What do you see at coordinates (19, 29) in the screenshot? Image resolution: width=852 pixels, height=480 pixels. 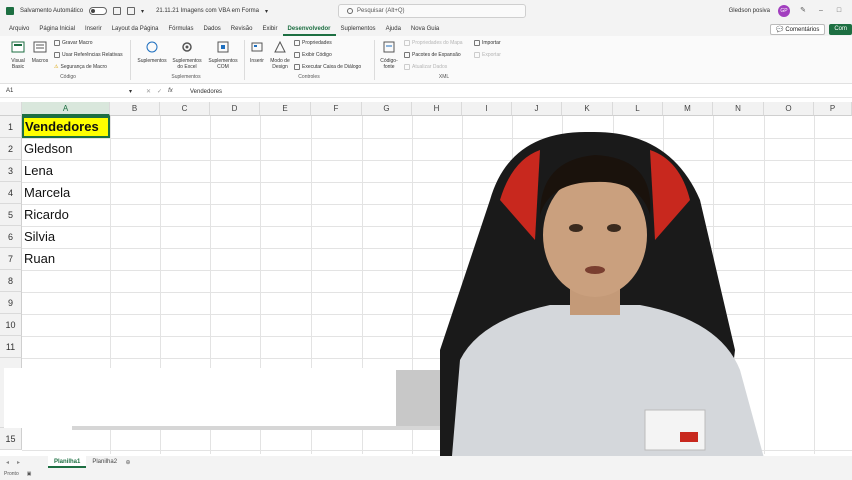 I see `tab-arquivo: Arquivo` at bounding box center [19, 29].